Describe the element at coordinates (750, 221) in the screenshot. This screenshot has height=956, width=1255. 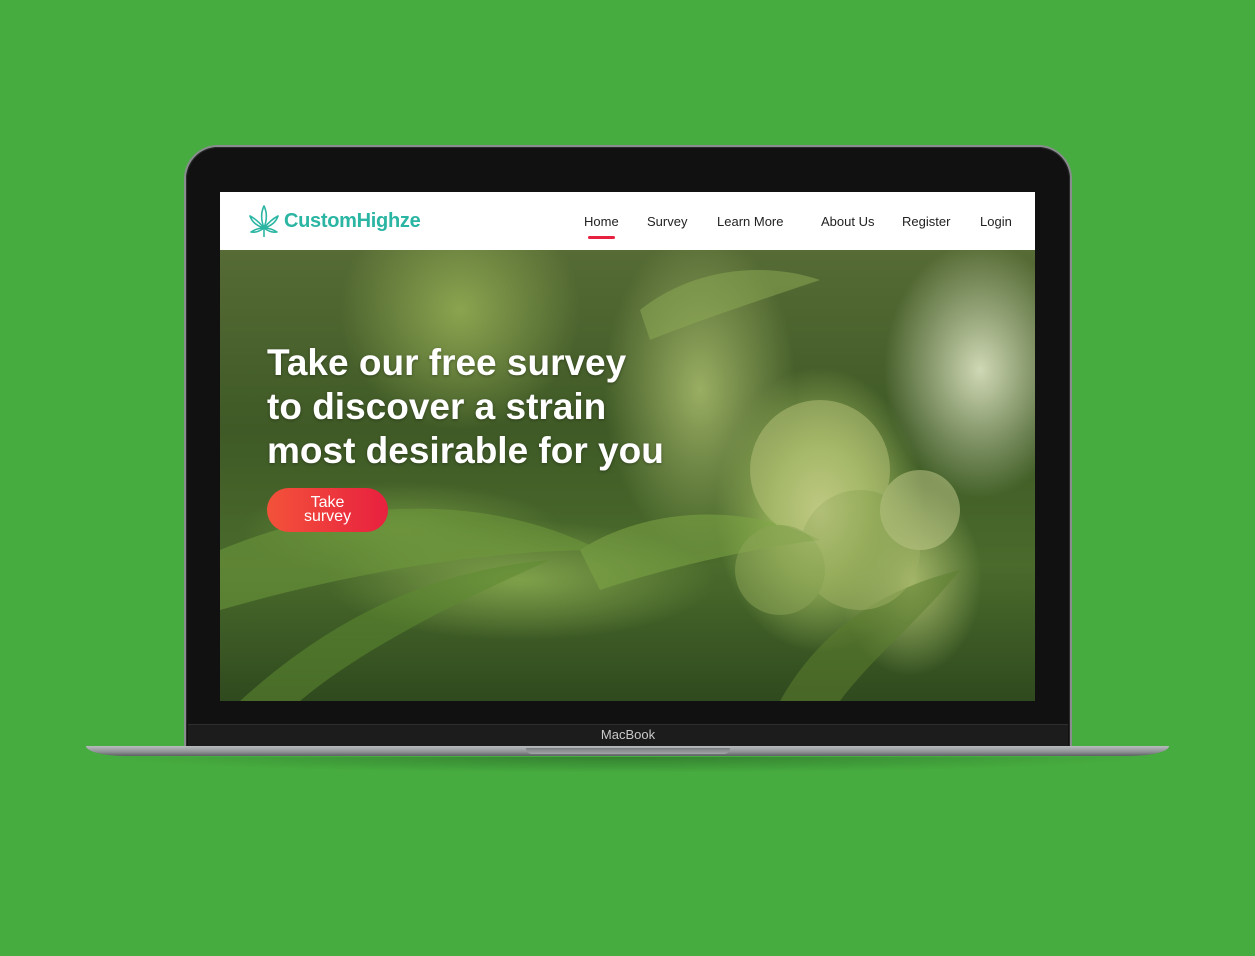
I see `nav-learn-more: Learn More` at that location.